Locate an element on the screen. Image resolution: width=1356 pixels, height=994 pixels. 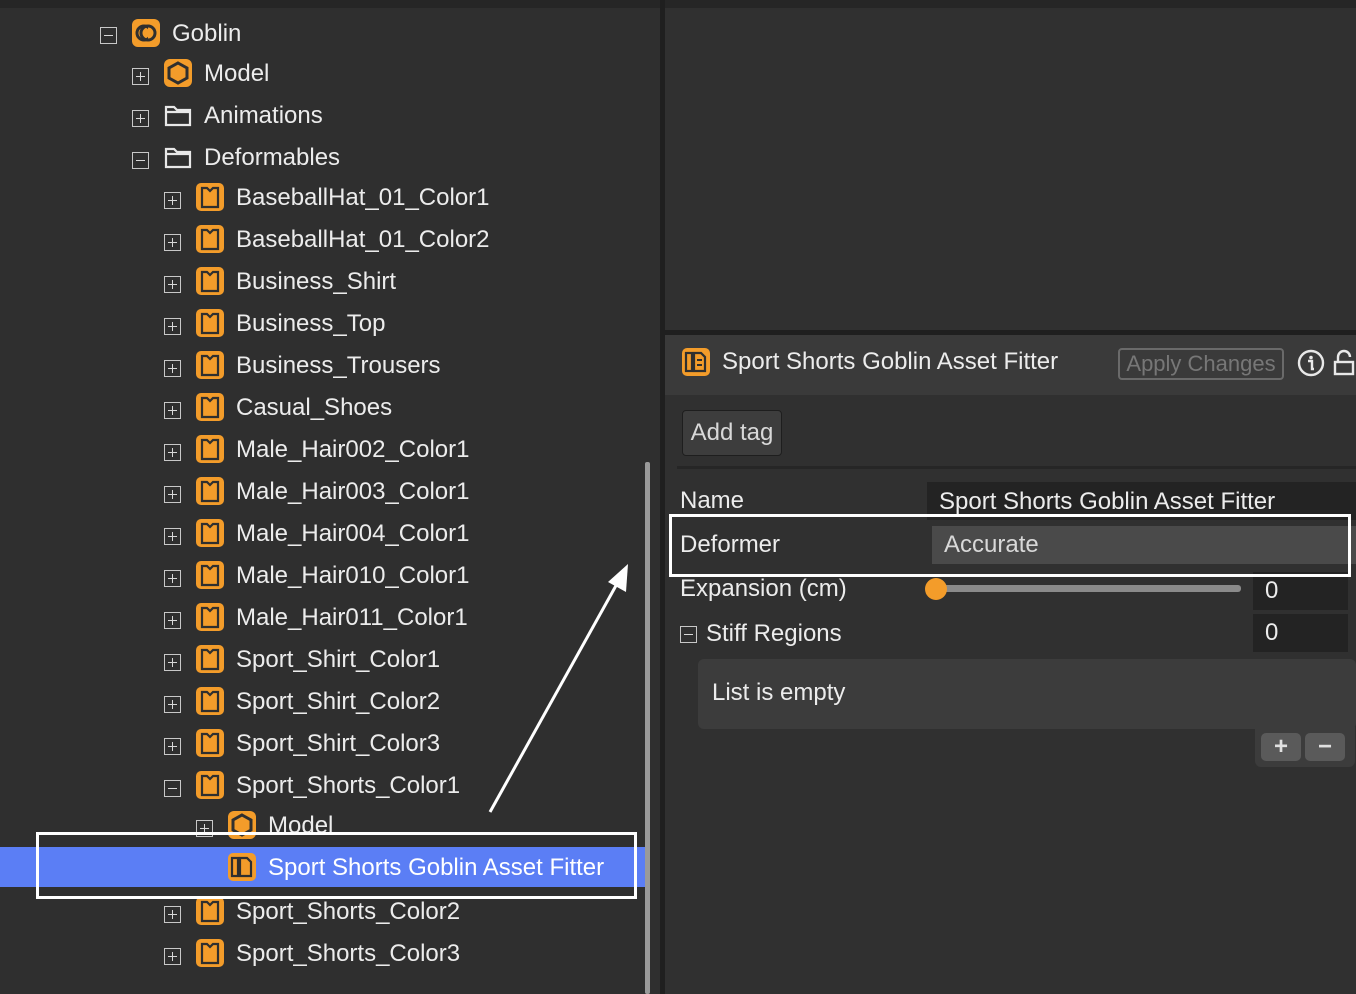
tree-item: Casual_Shoes is located at coordinates (322, 407).